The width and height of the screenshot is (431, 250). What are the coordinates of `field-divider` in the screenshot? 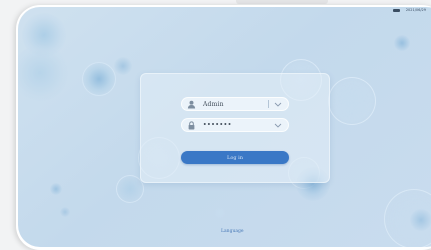 It's located at (268, 104).